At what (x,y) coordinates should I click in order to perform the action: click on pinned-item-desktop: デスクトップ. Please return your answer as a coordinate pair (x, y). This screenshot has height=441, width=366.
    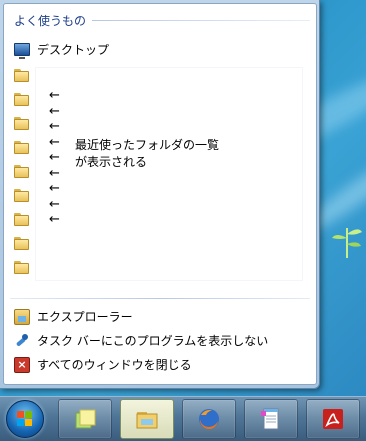
    Looking at the image, I should click on (62, 50).